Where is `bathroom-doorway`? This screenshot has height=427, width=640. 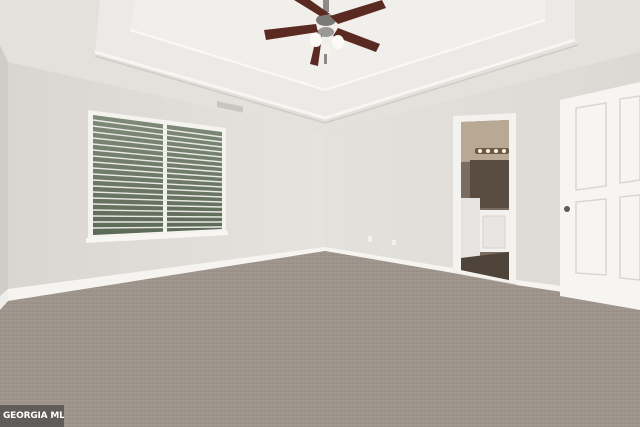 bathroom-doorway is located at coordinates (484, 198).